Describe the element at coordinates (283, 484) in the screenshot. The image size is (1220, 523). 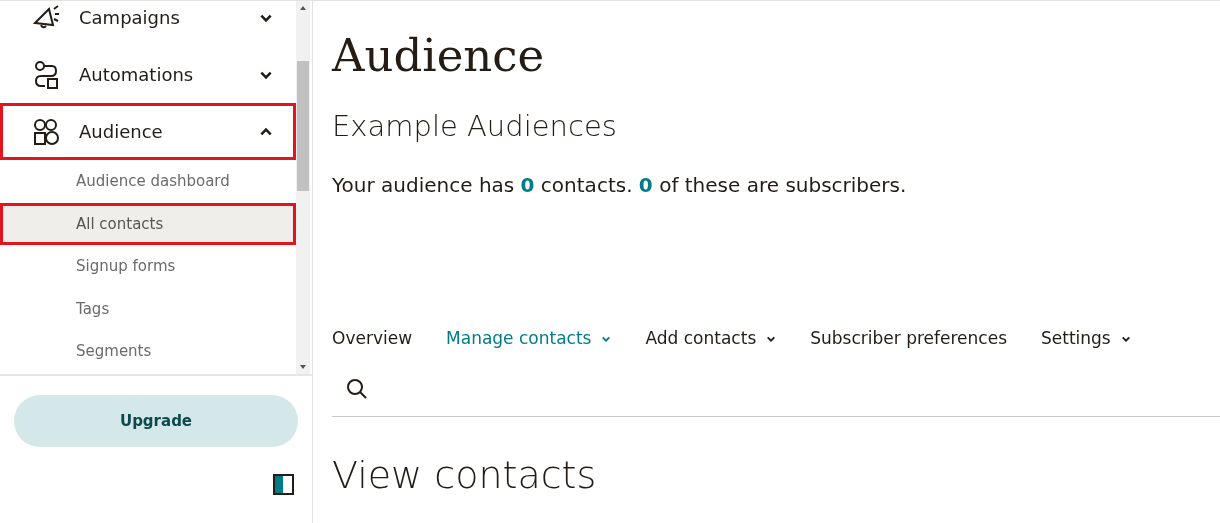
I see `sidebar-toggle-icon` at that location.